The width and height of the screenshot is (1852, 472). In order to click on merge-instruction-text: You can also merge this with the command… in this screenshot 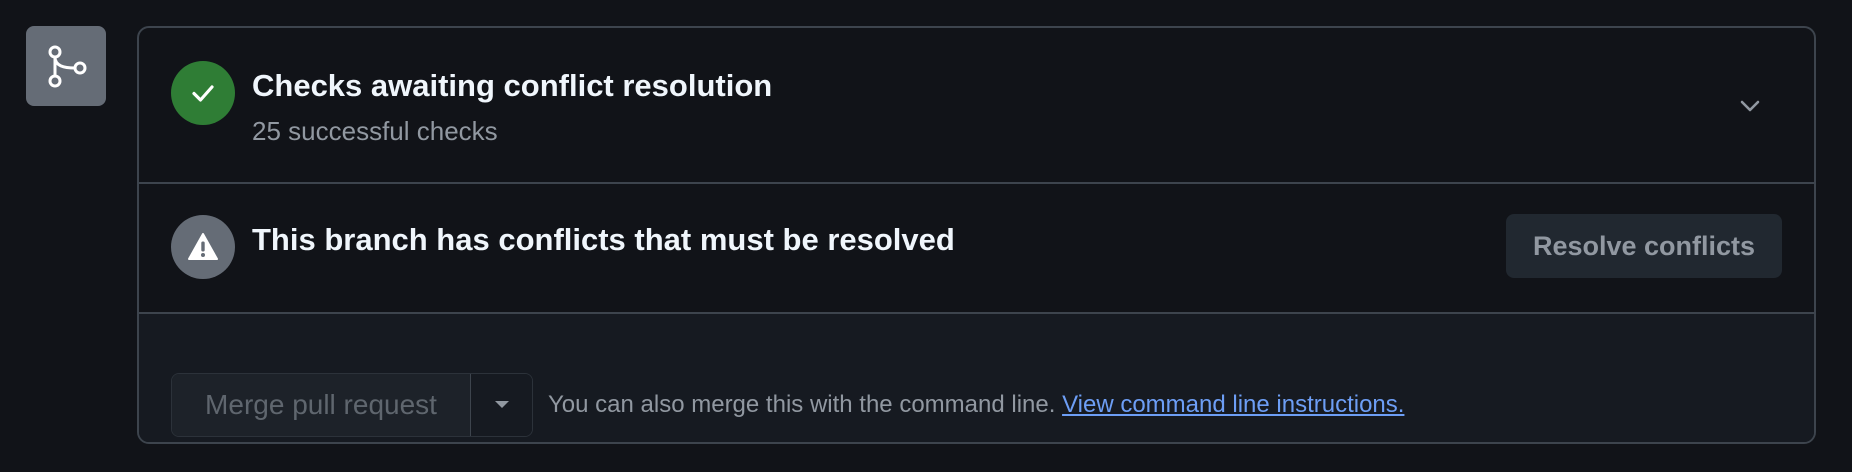, I will do `click(802, 404)`.